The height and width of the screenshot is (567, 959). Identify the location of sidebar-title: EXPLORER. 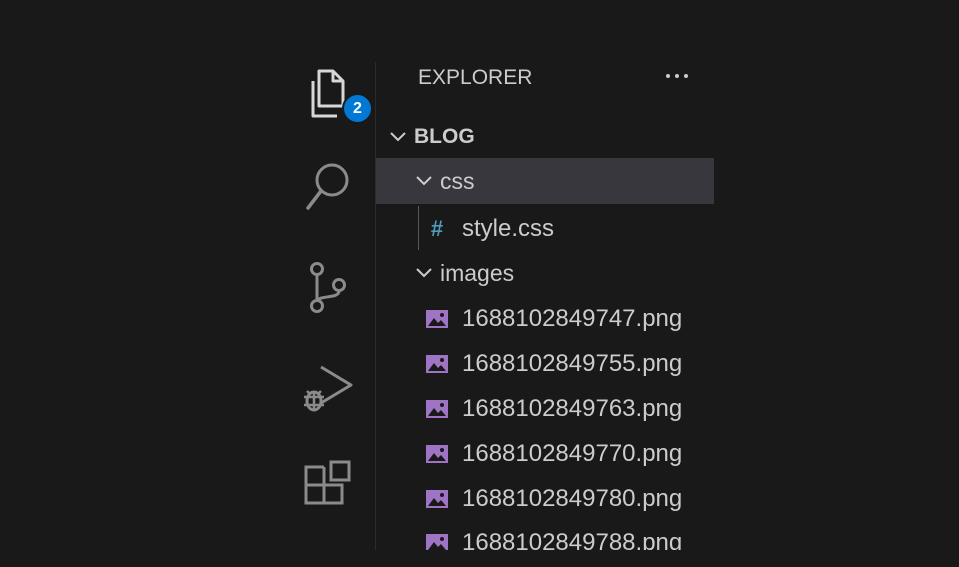
(475, 77).